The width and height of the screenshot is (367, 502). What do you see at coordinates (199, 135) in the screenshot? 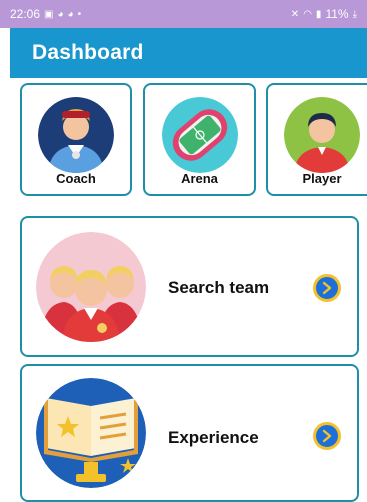
I see `stadium-icon` at bounding box center [199, 135].